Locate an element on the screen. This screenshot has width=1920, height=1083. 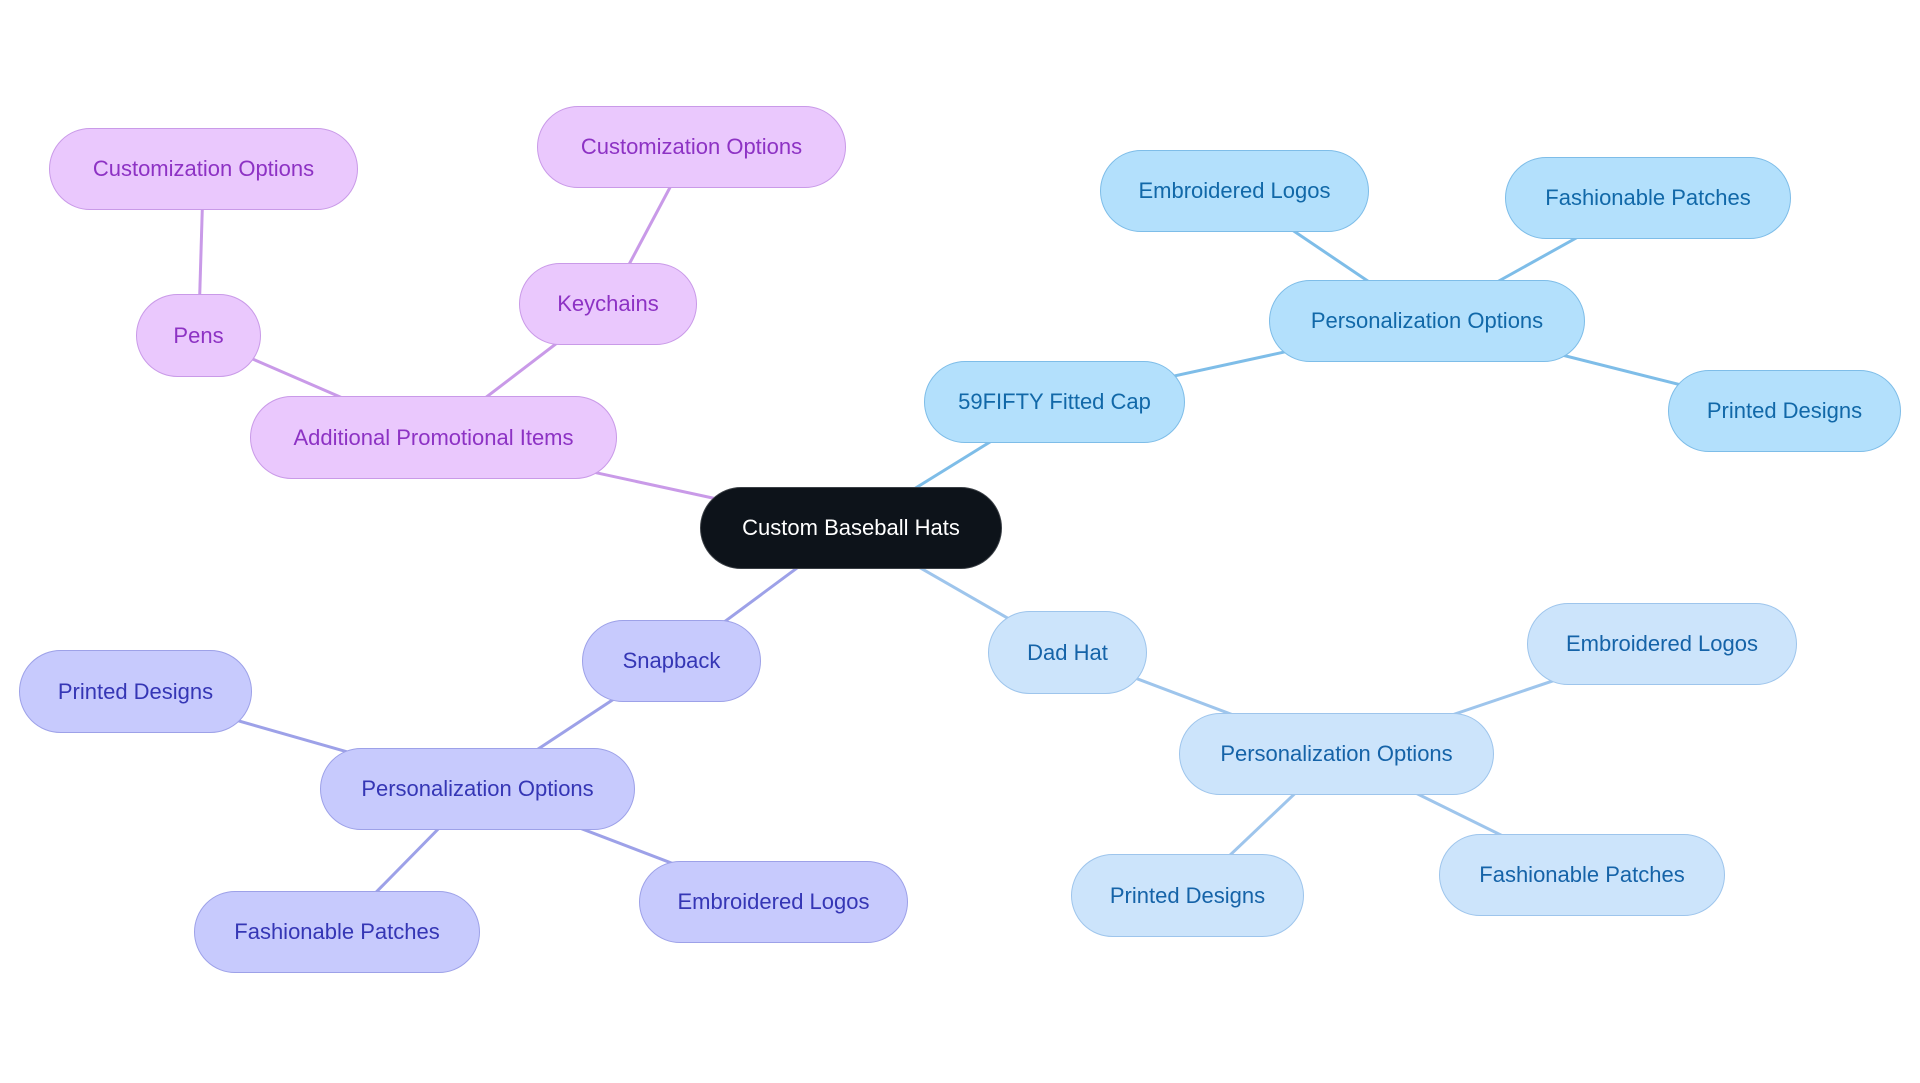
node-label: Custom Baseball Hats is located at coordinates (851, 527).